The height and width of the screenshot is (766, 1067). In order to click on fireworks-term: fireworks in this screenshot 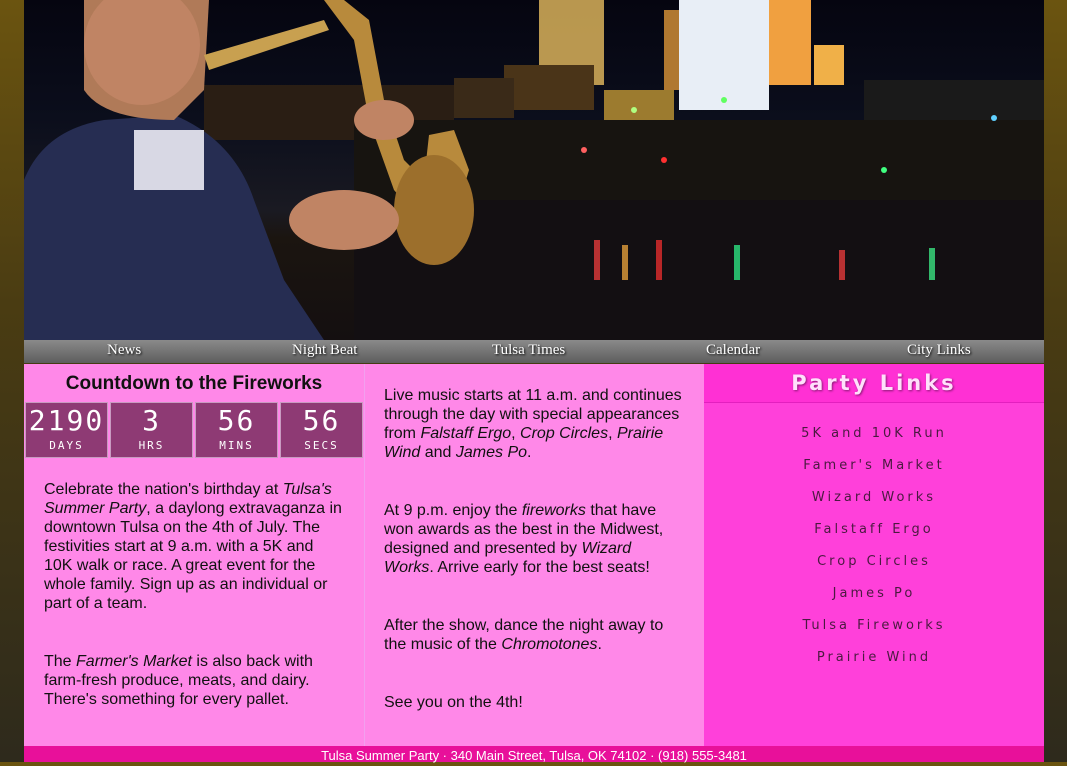, I will do `click(553, 510)`.